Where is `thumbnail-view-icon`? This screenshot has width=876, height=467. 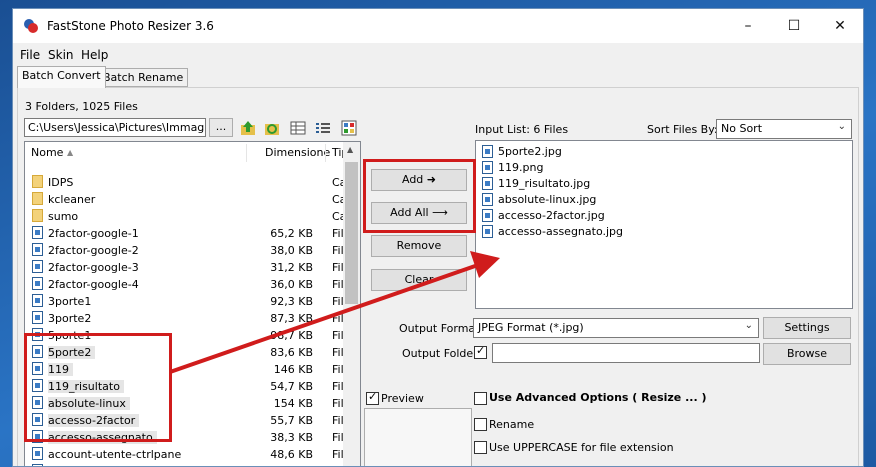 thumbnail-view-icon is located at coordinates (349, 128).